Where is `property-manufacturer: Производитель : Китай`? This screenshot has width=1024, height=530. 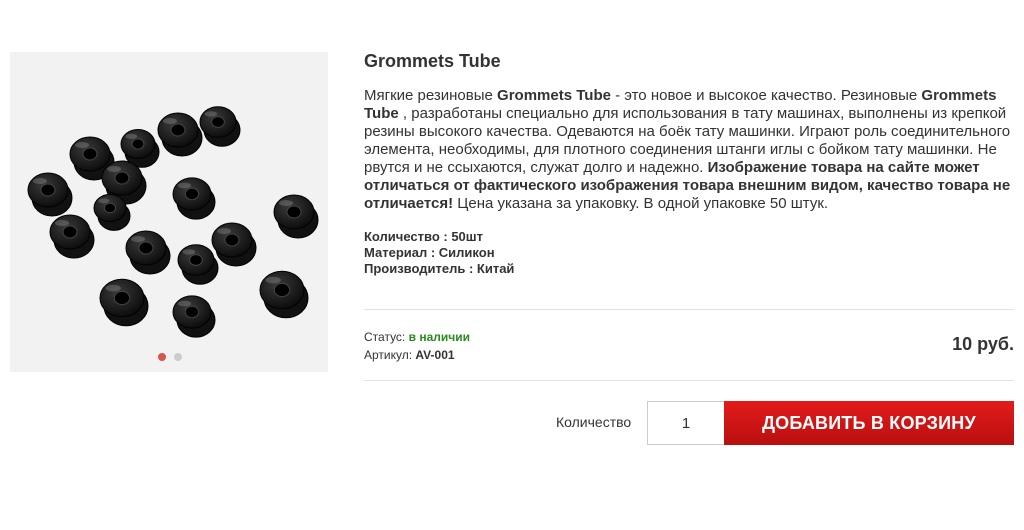
property-manufacturer: Производитель : Китай is located at coordinates (439, 268).